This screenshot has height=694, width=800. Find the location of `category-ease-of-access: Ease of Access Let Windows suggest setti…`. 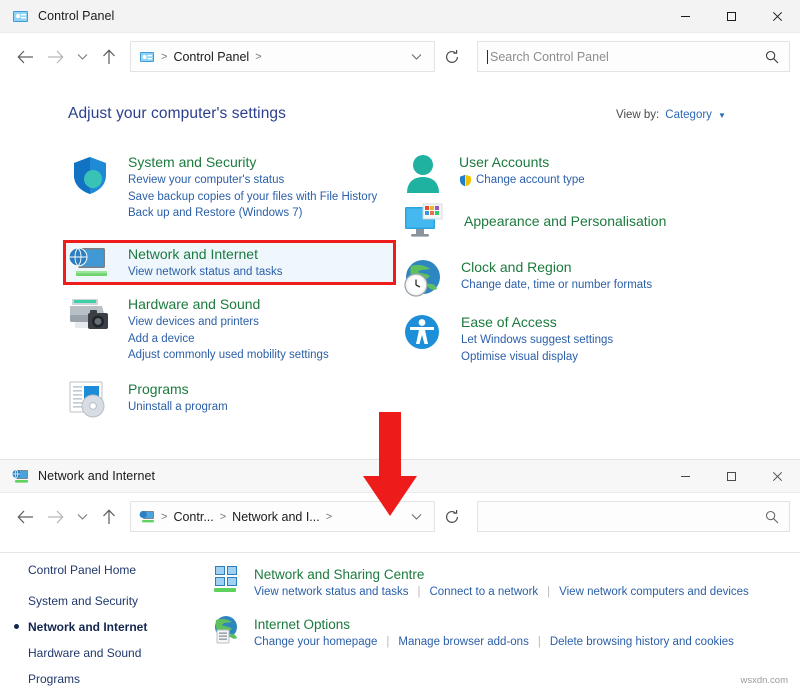

category-ease-of-access: Ease of Access Let Windows suggest setti… is located at coordinates (508, 339).